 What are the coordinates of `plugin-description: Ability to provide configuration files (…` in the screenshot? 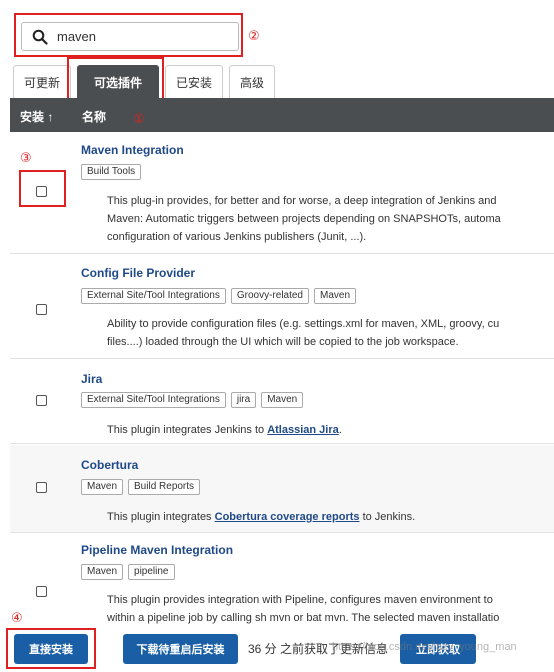 It's located at (303, 333).